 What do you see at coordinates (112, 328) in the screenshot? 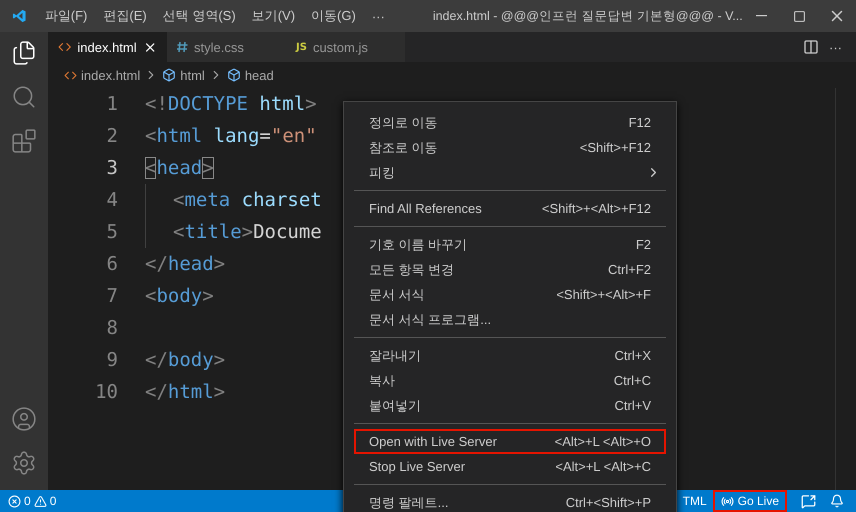
I see `line-number: 8` at bounding box center [112, 328].